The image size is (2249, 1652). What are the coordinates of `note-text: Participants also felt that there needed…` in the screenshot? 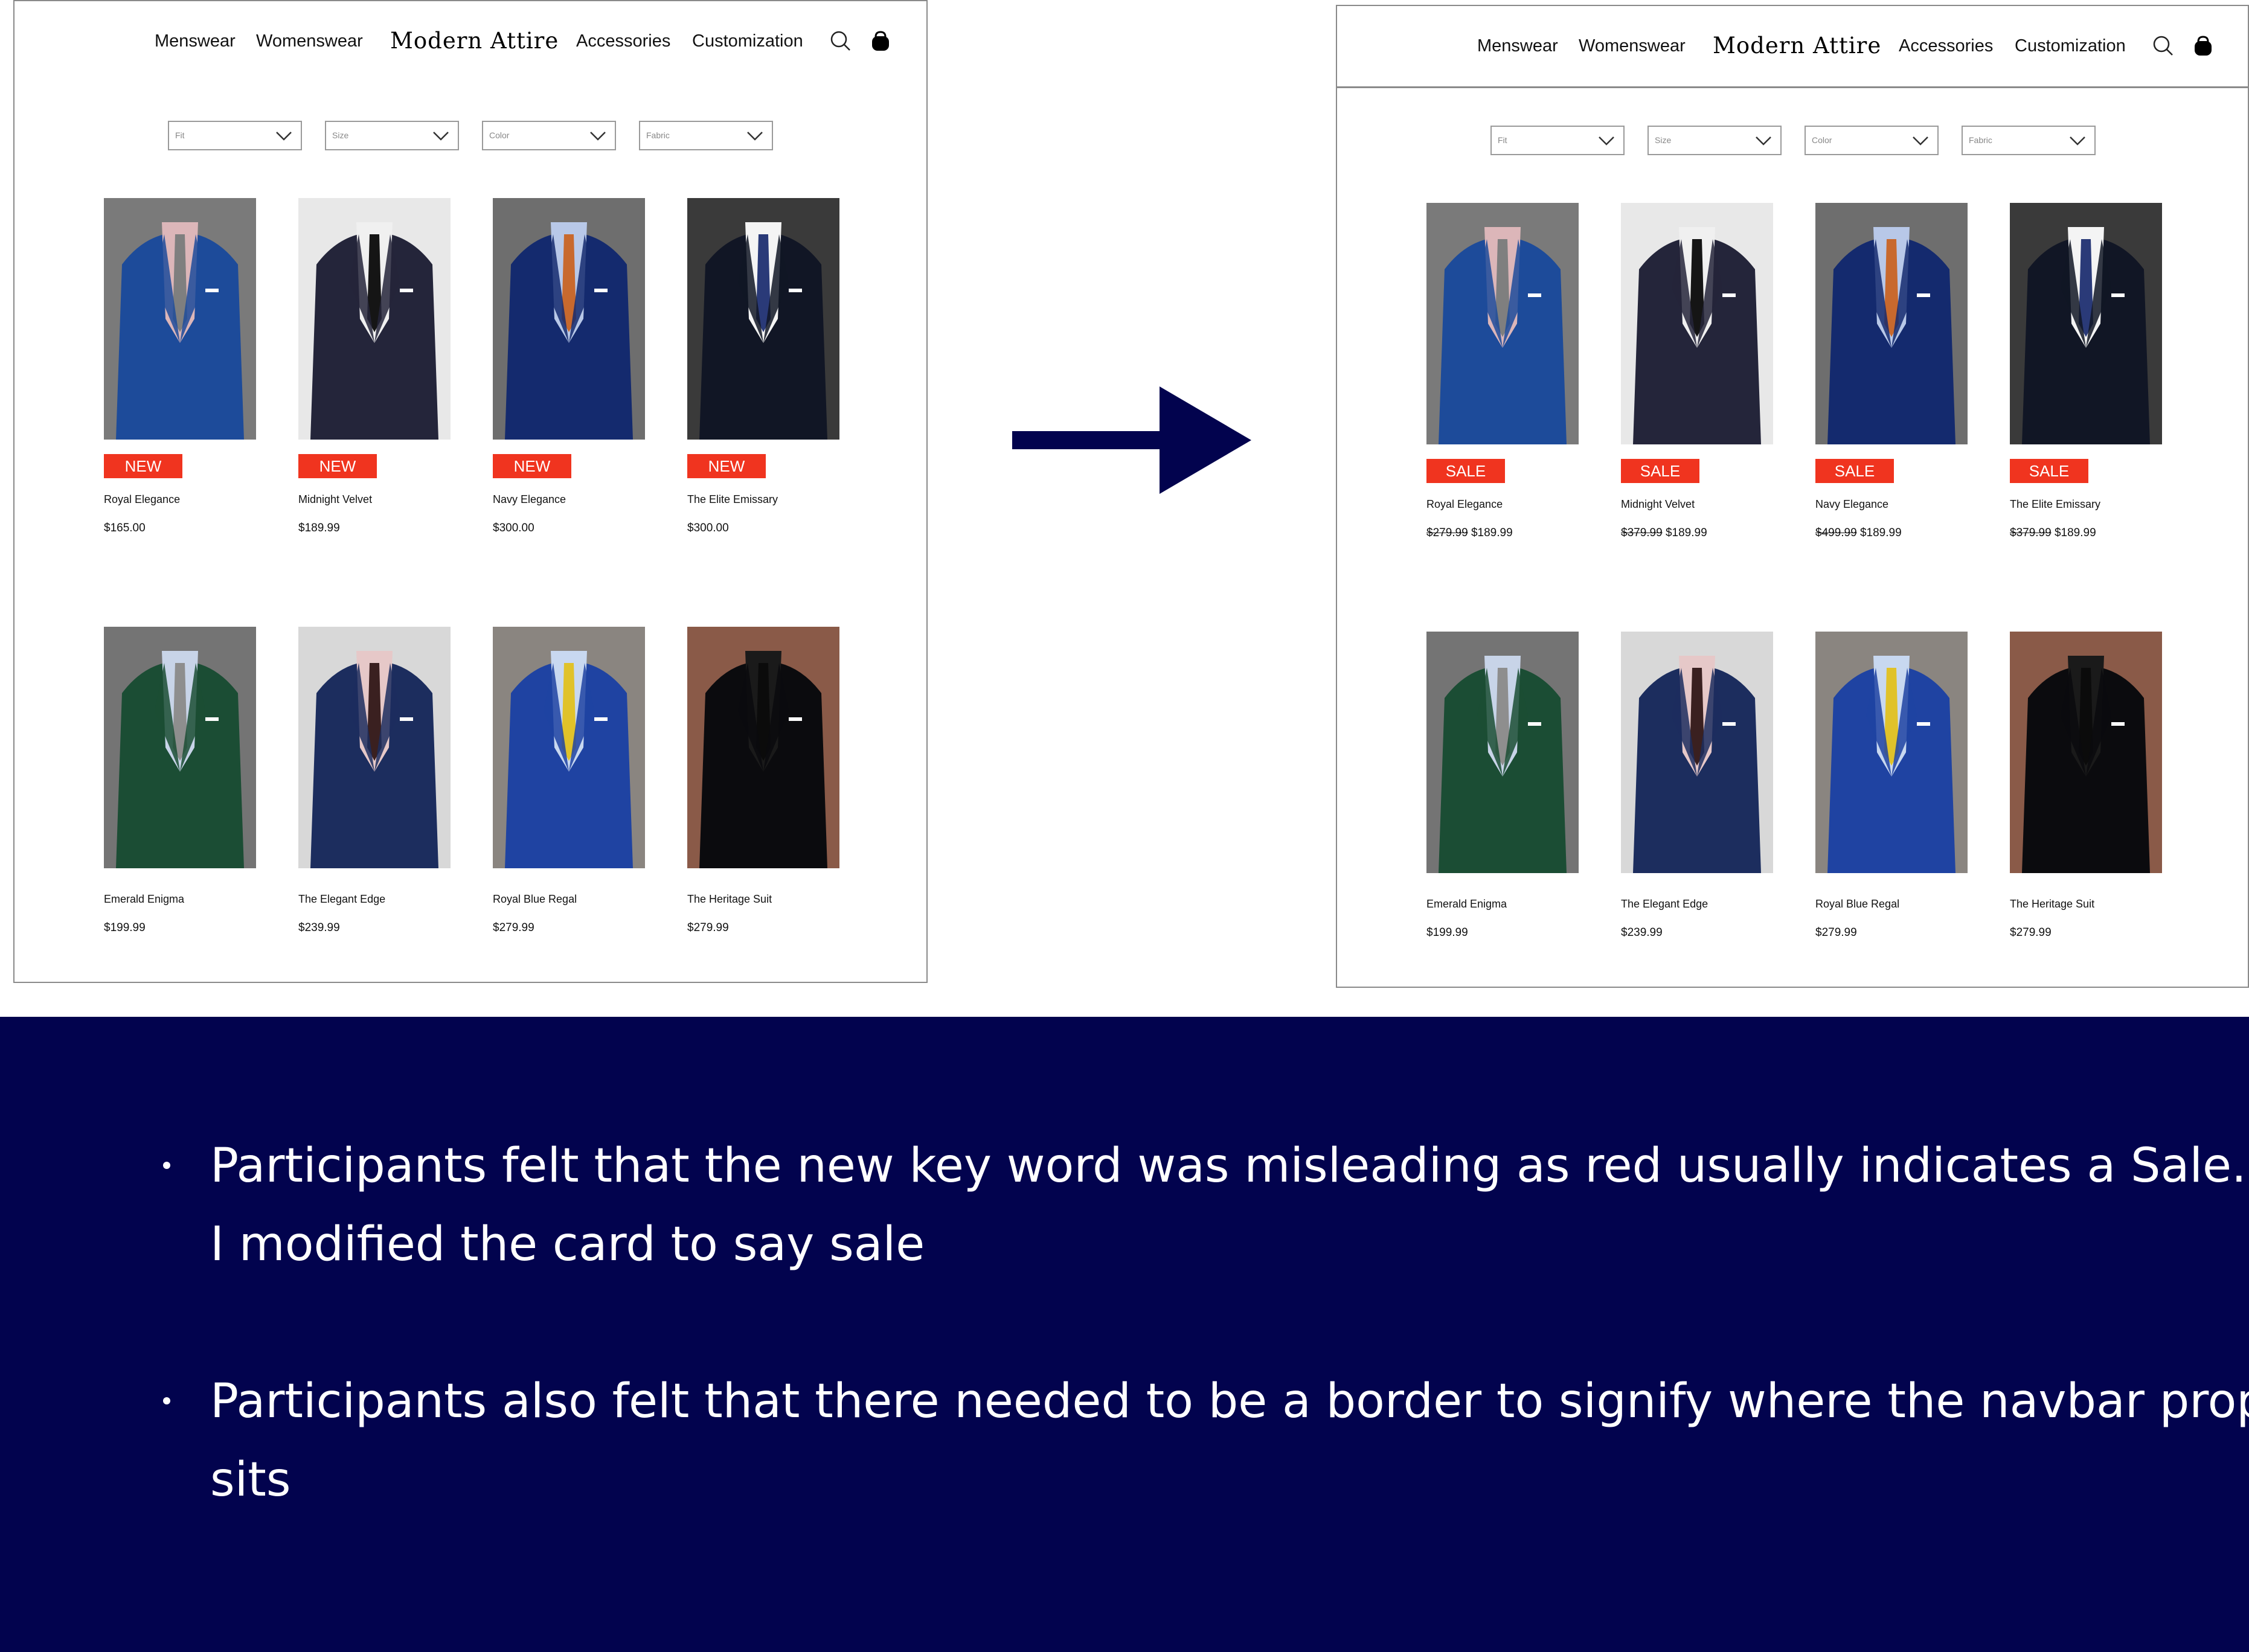 It's located at (1229, 1401).